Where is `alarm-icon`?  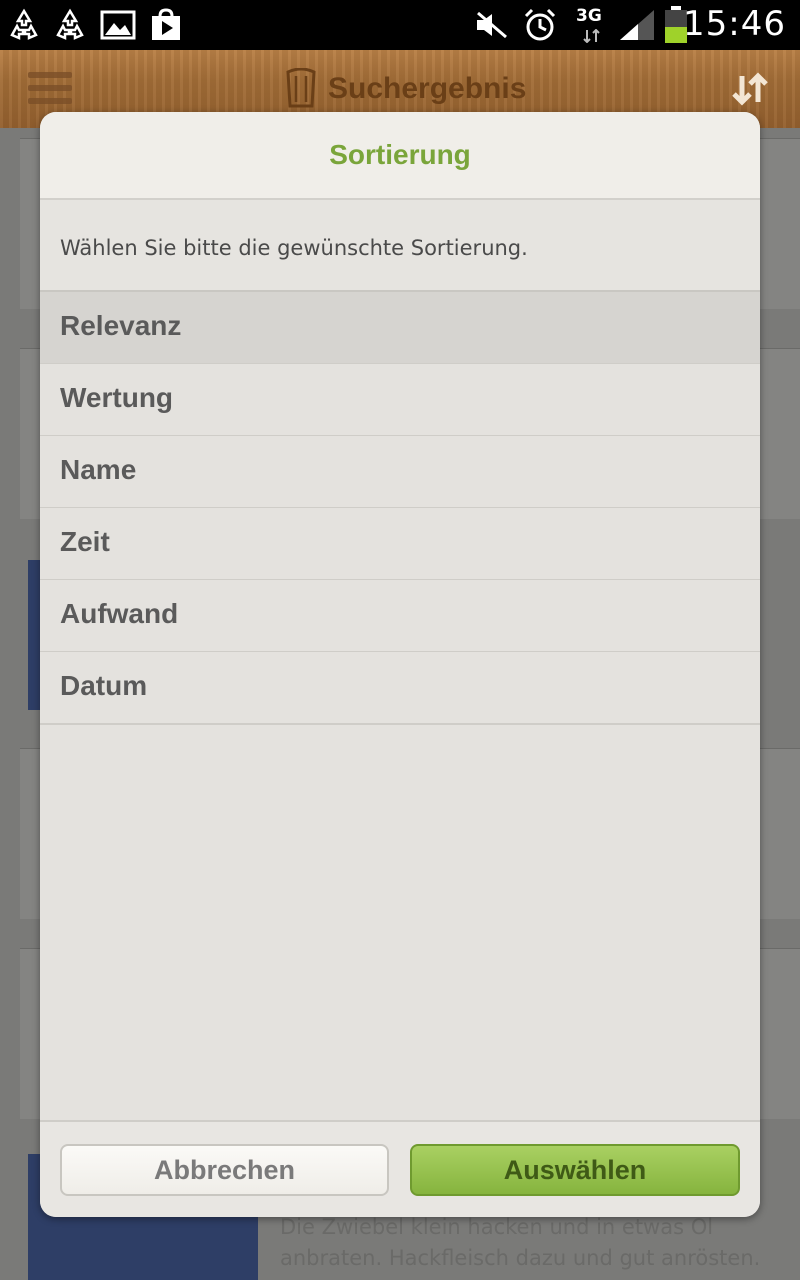 alarm-icon is located at coordinates (540, 25).